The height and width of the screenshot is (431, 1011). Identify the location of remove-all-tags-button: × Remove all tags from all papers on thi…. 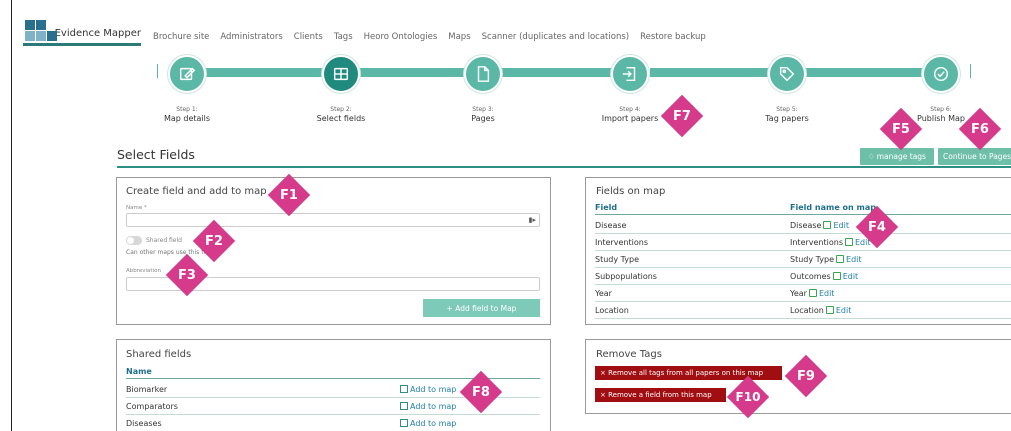
(688, 373).